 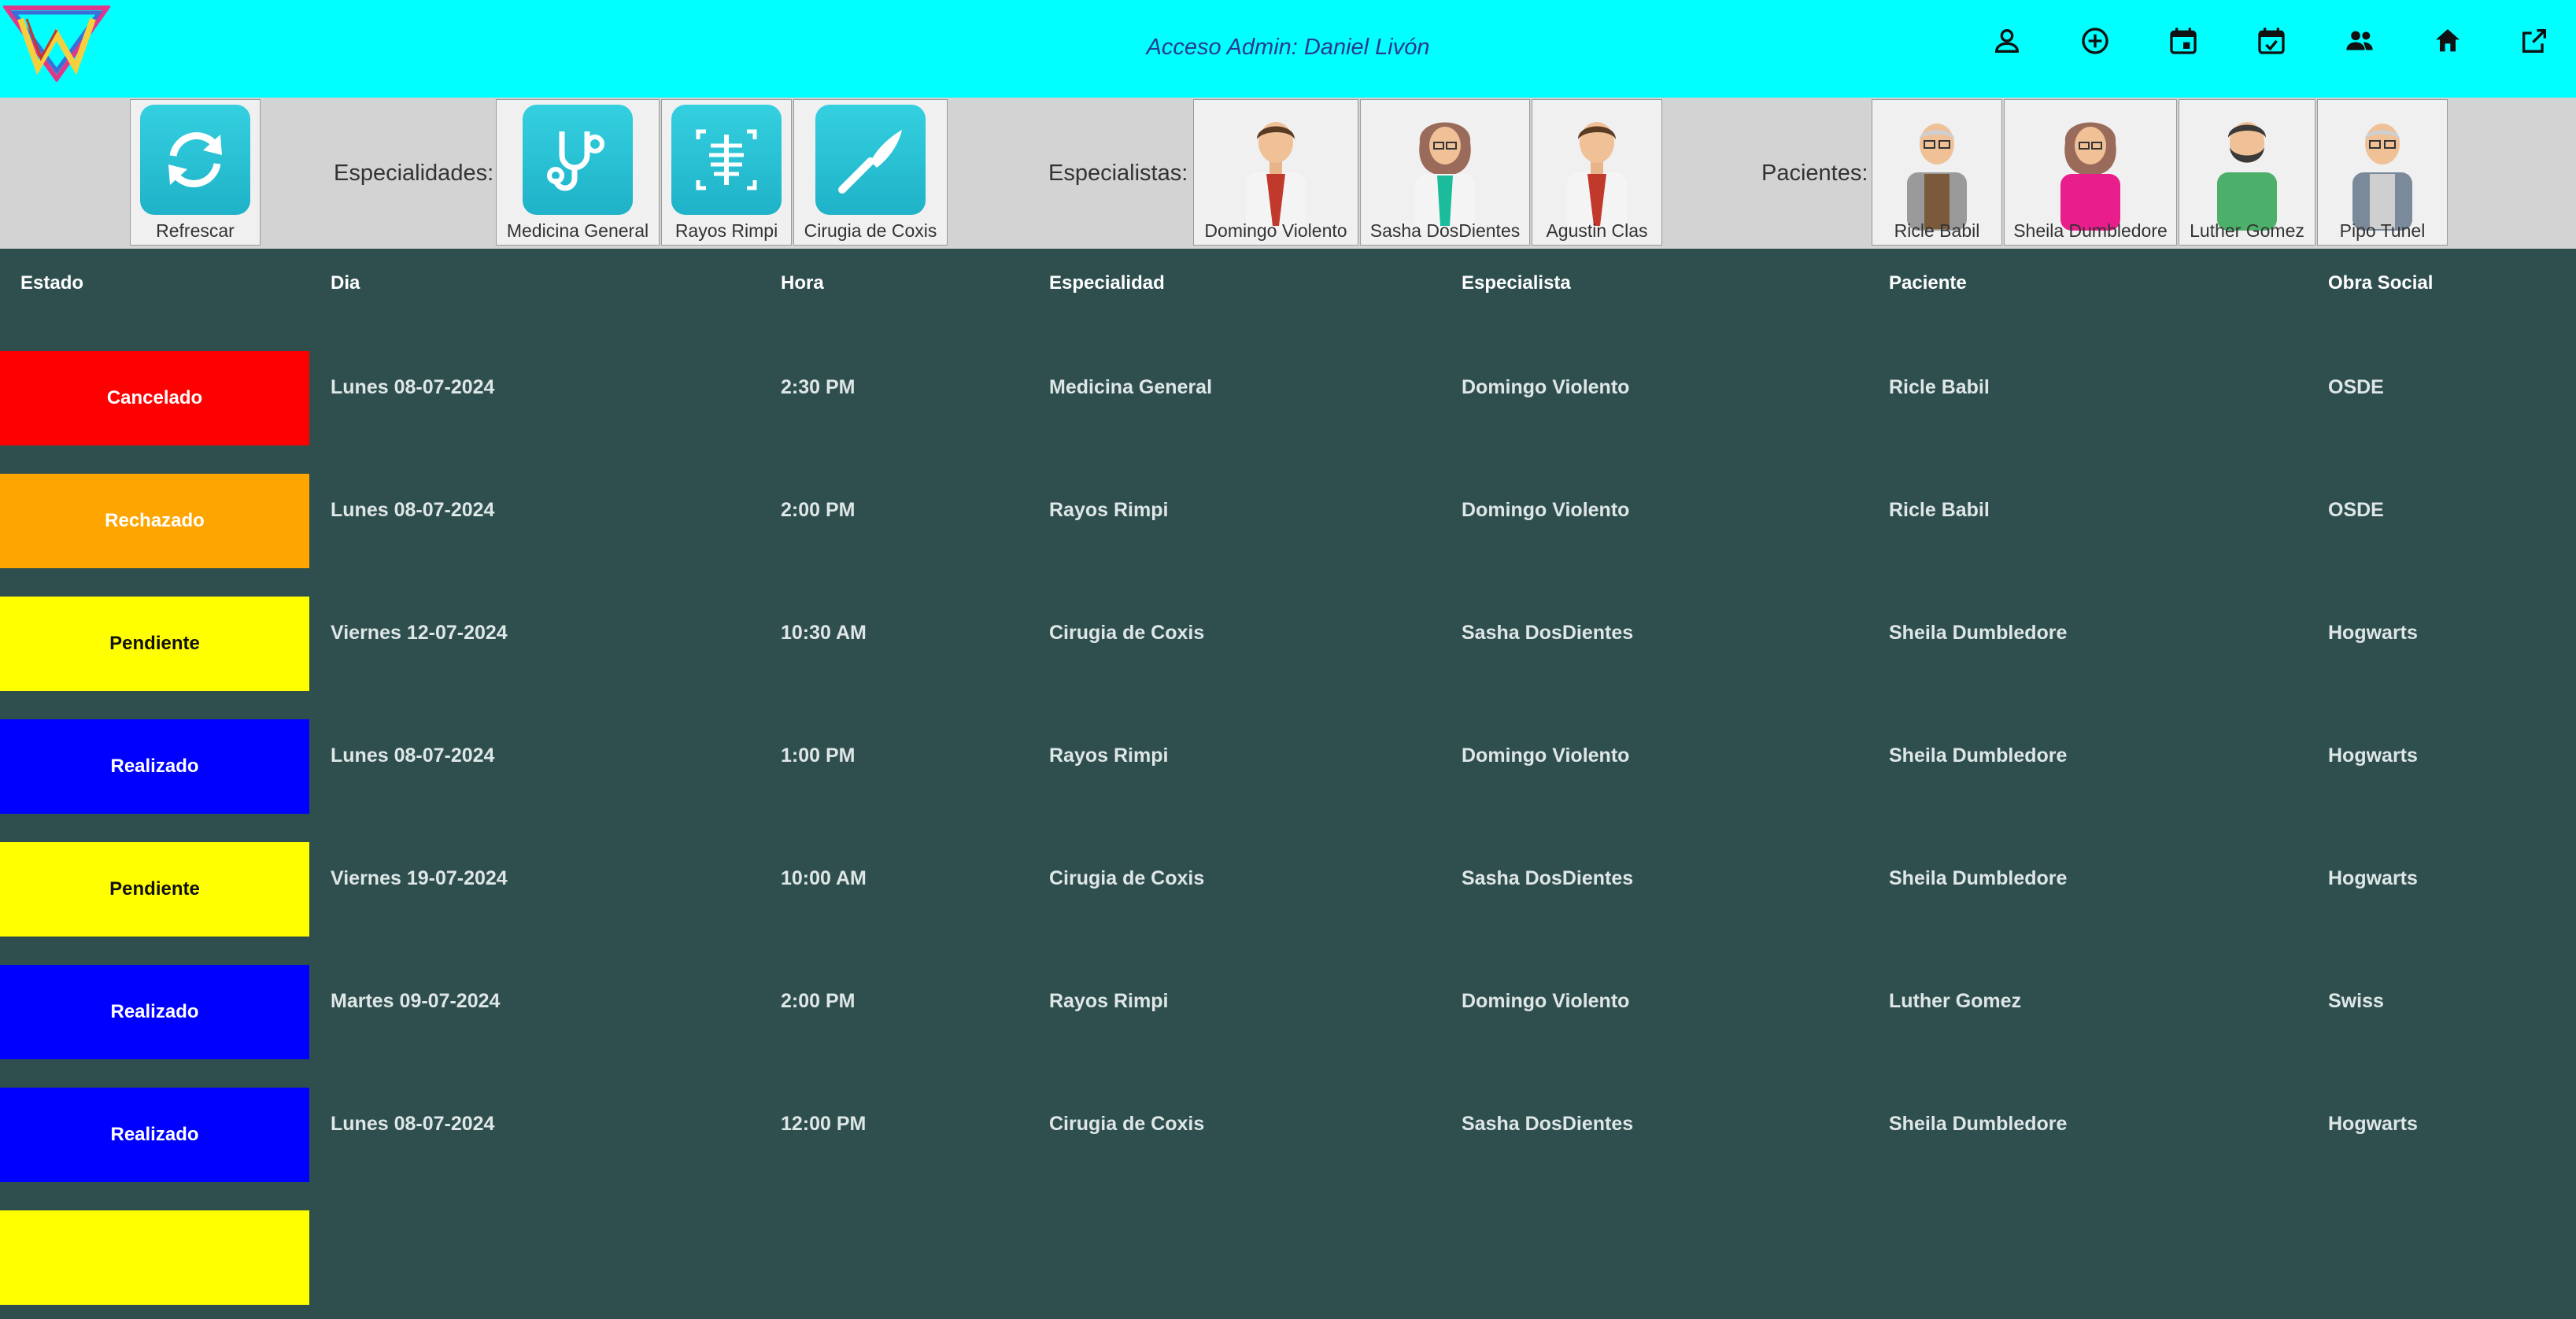 What do you see at coordinates (416, 1001) in the screenshot?
I see `cell-dia: Martes 09-07-2024` at bounding box center [416, 1001].